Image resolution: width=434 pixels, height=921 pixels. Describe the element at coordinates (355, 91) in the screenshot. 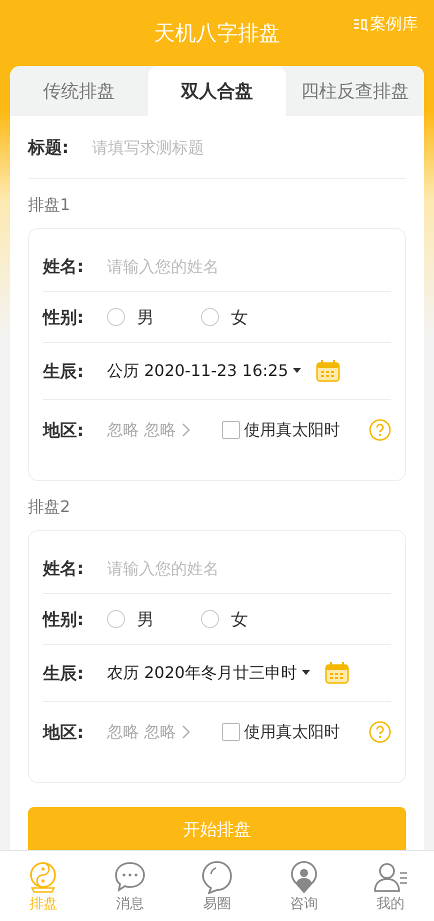

I see `tab: 四柱反查排盘` at that location.